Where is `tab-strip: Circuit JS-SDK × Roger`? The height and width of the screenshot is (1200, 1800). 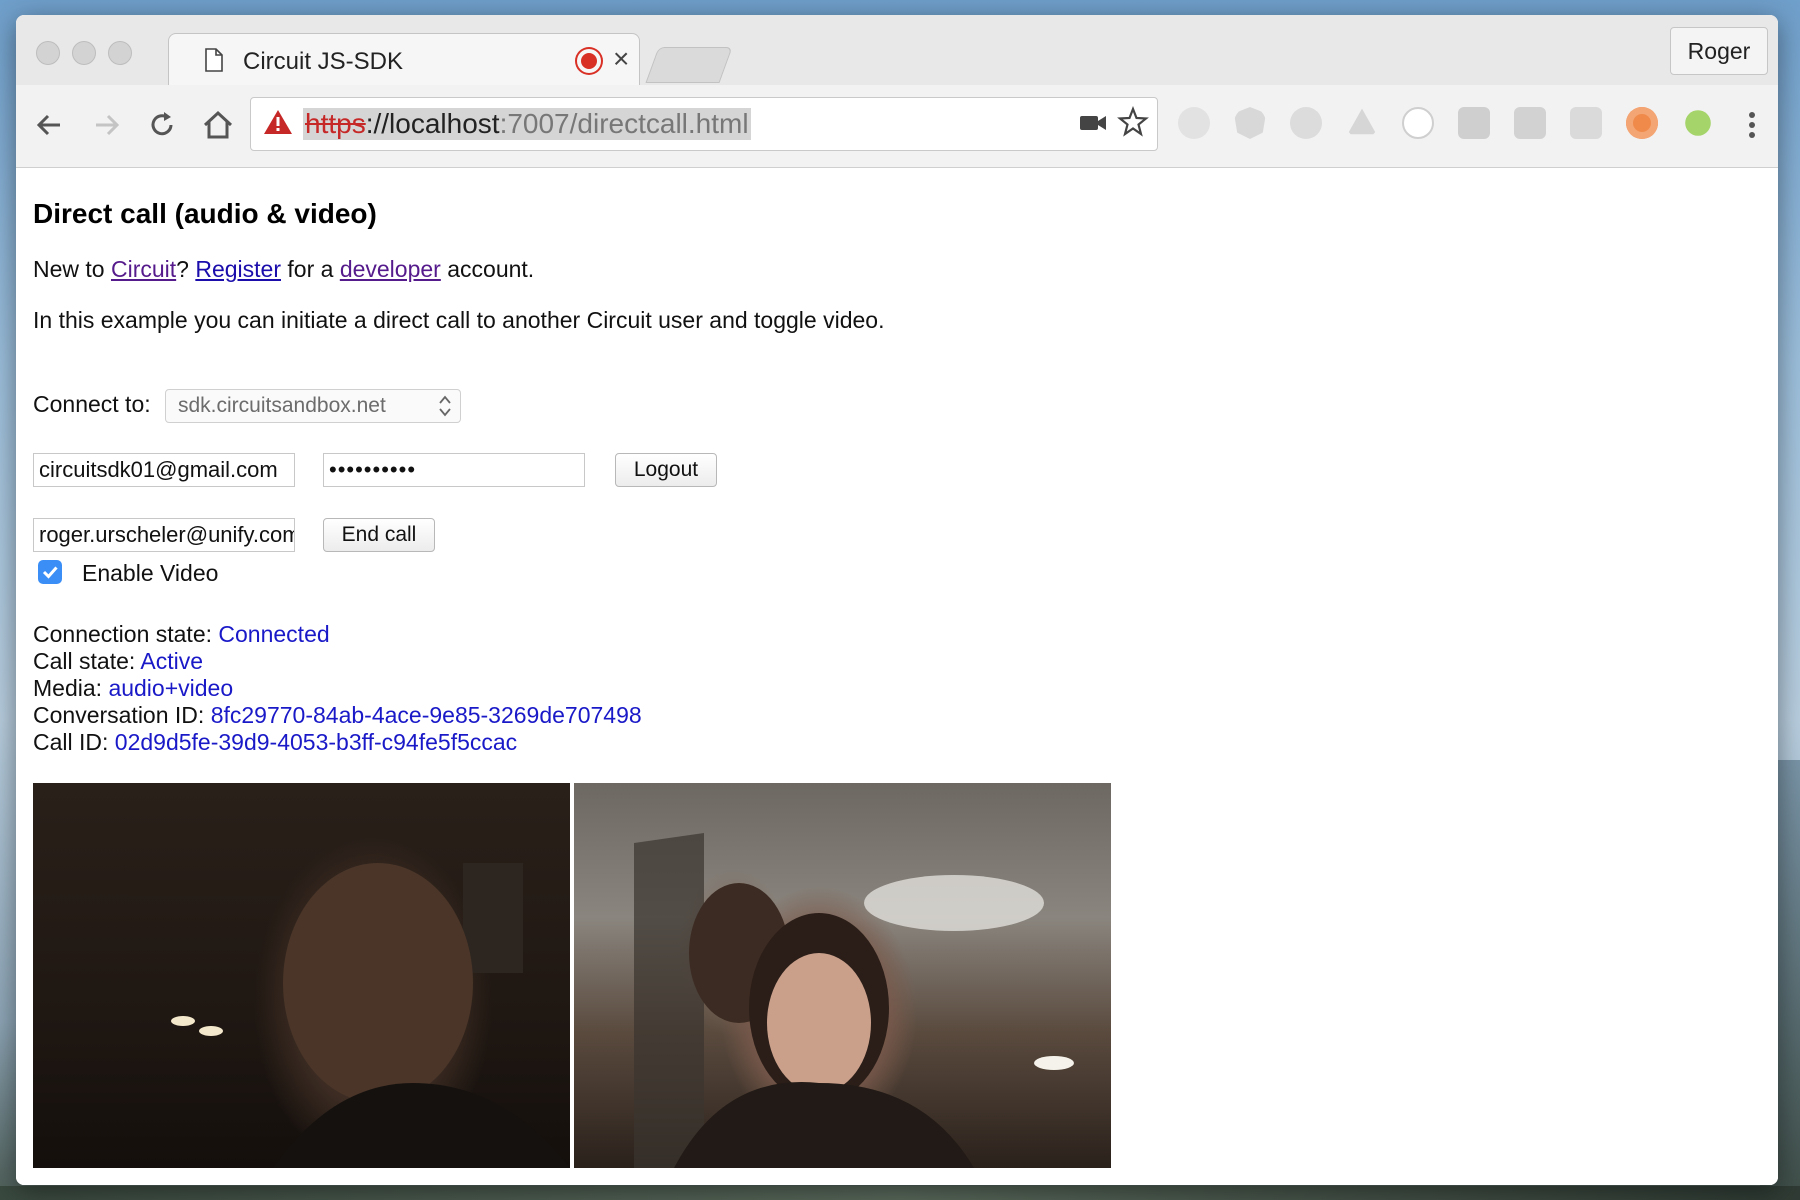
tab-strip: Circuit JS-SDK × Roger is located at coordinates (897, 51).